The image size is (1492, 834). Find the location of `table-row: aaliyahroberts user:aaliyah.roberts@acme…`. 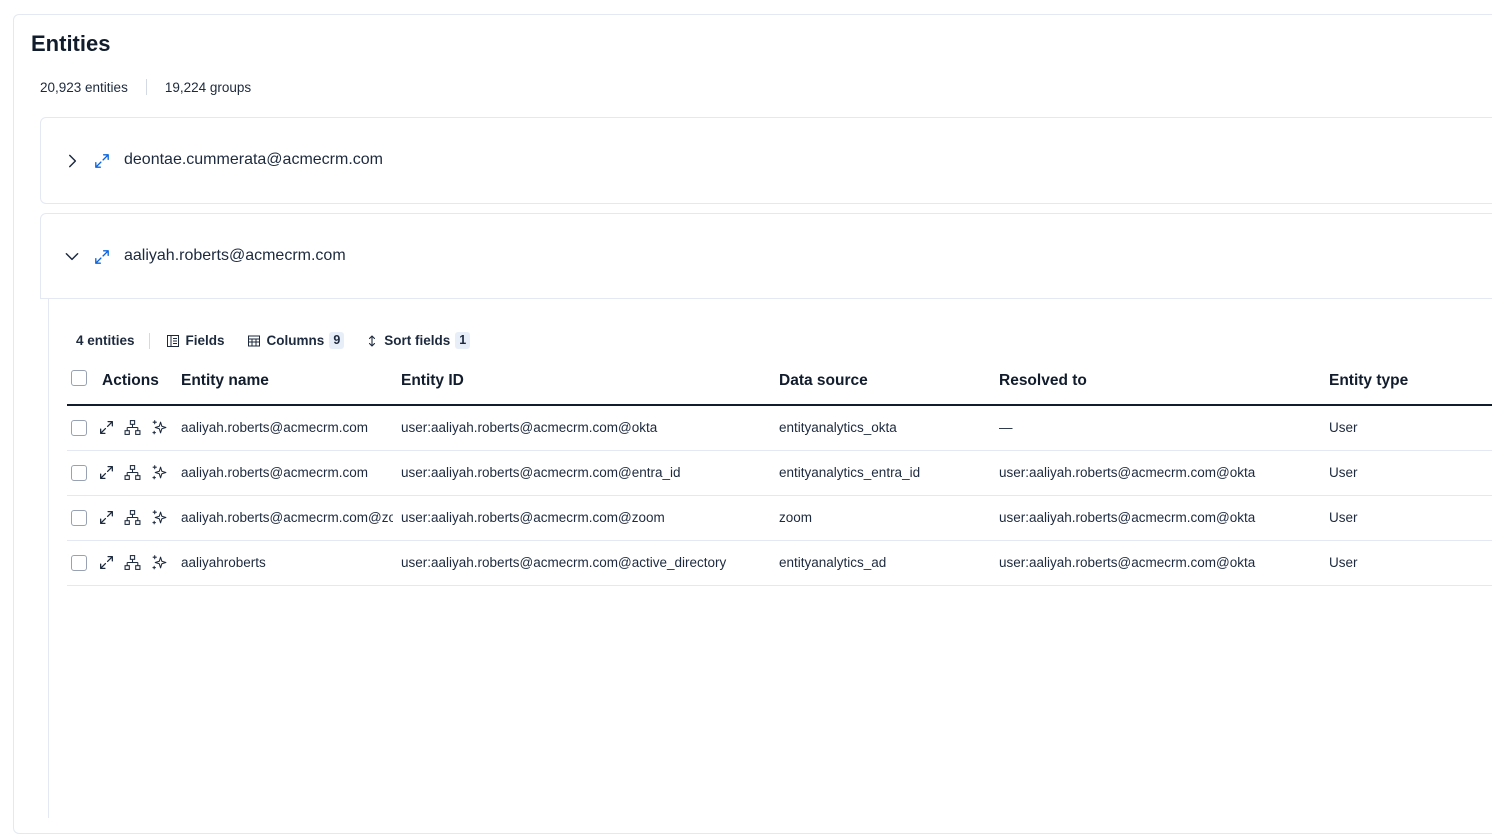

table-row: aaliyahroberts user:aaliyah.roberts@acme… is located at coordinates (779, 563).